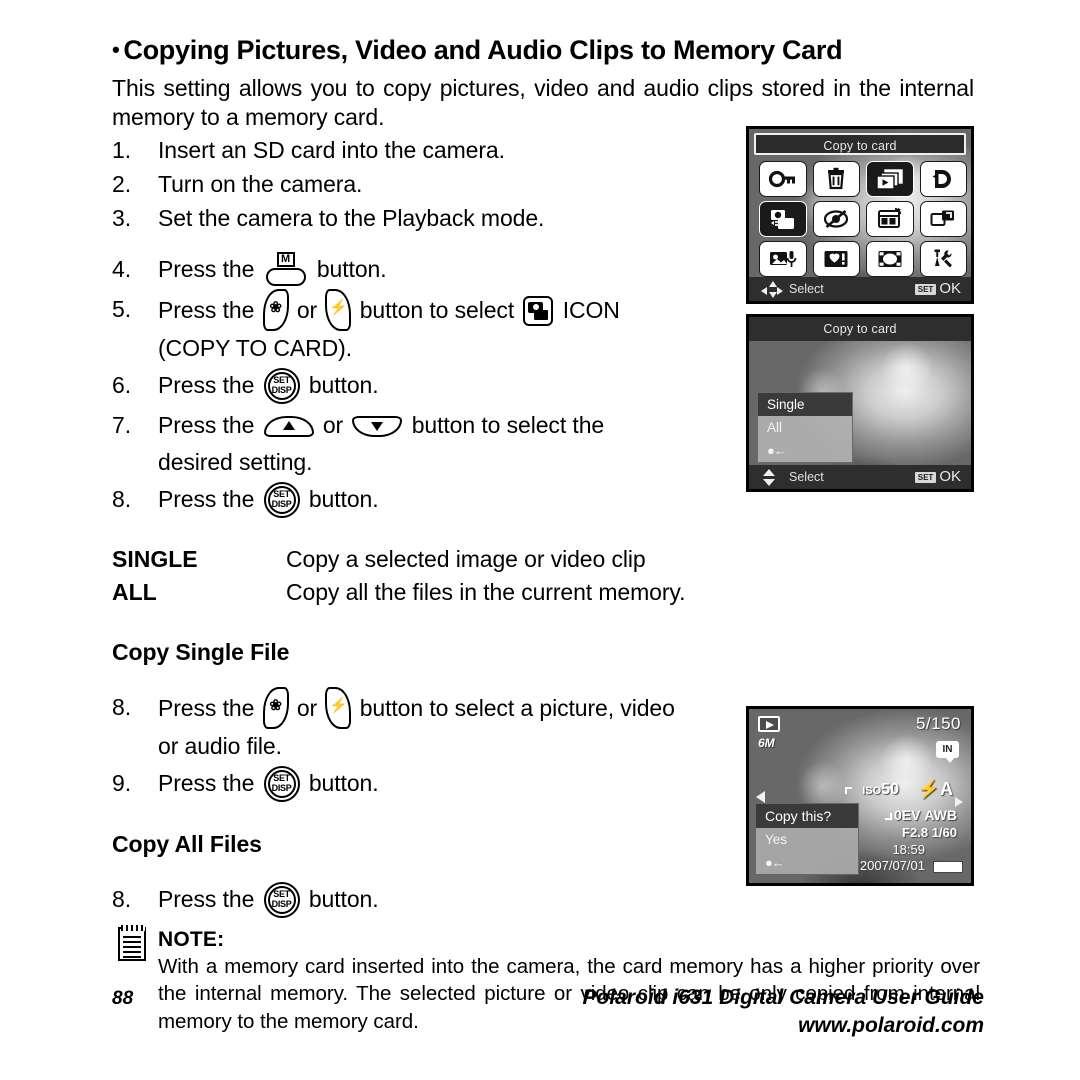 The image size is (1080, 1080). I want to click on menu-icon-slideshow-icon, so click(890, 179).